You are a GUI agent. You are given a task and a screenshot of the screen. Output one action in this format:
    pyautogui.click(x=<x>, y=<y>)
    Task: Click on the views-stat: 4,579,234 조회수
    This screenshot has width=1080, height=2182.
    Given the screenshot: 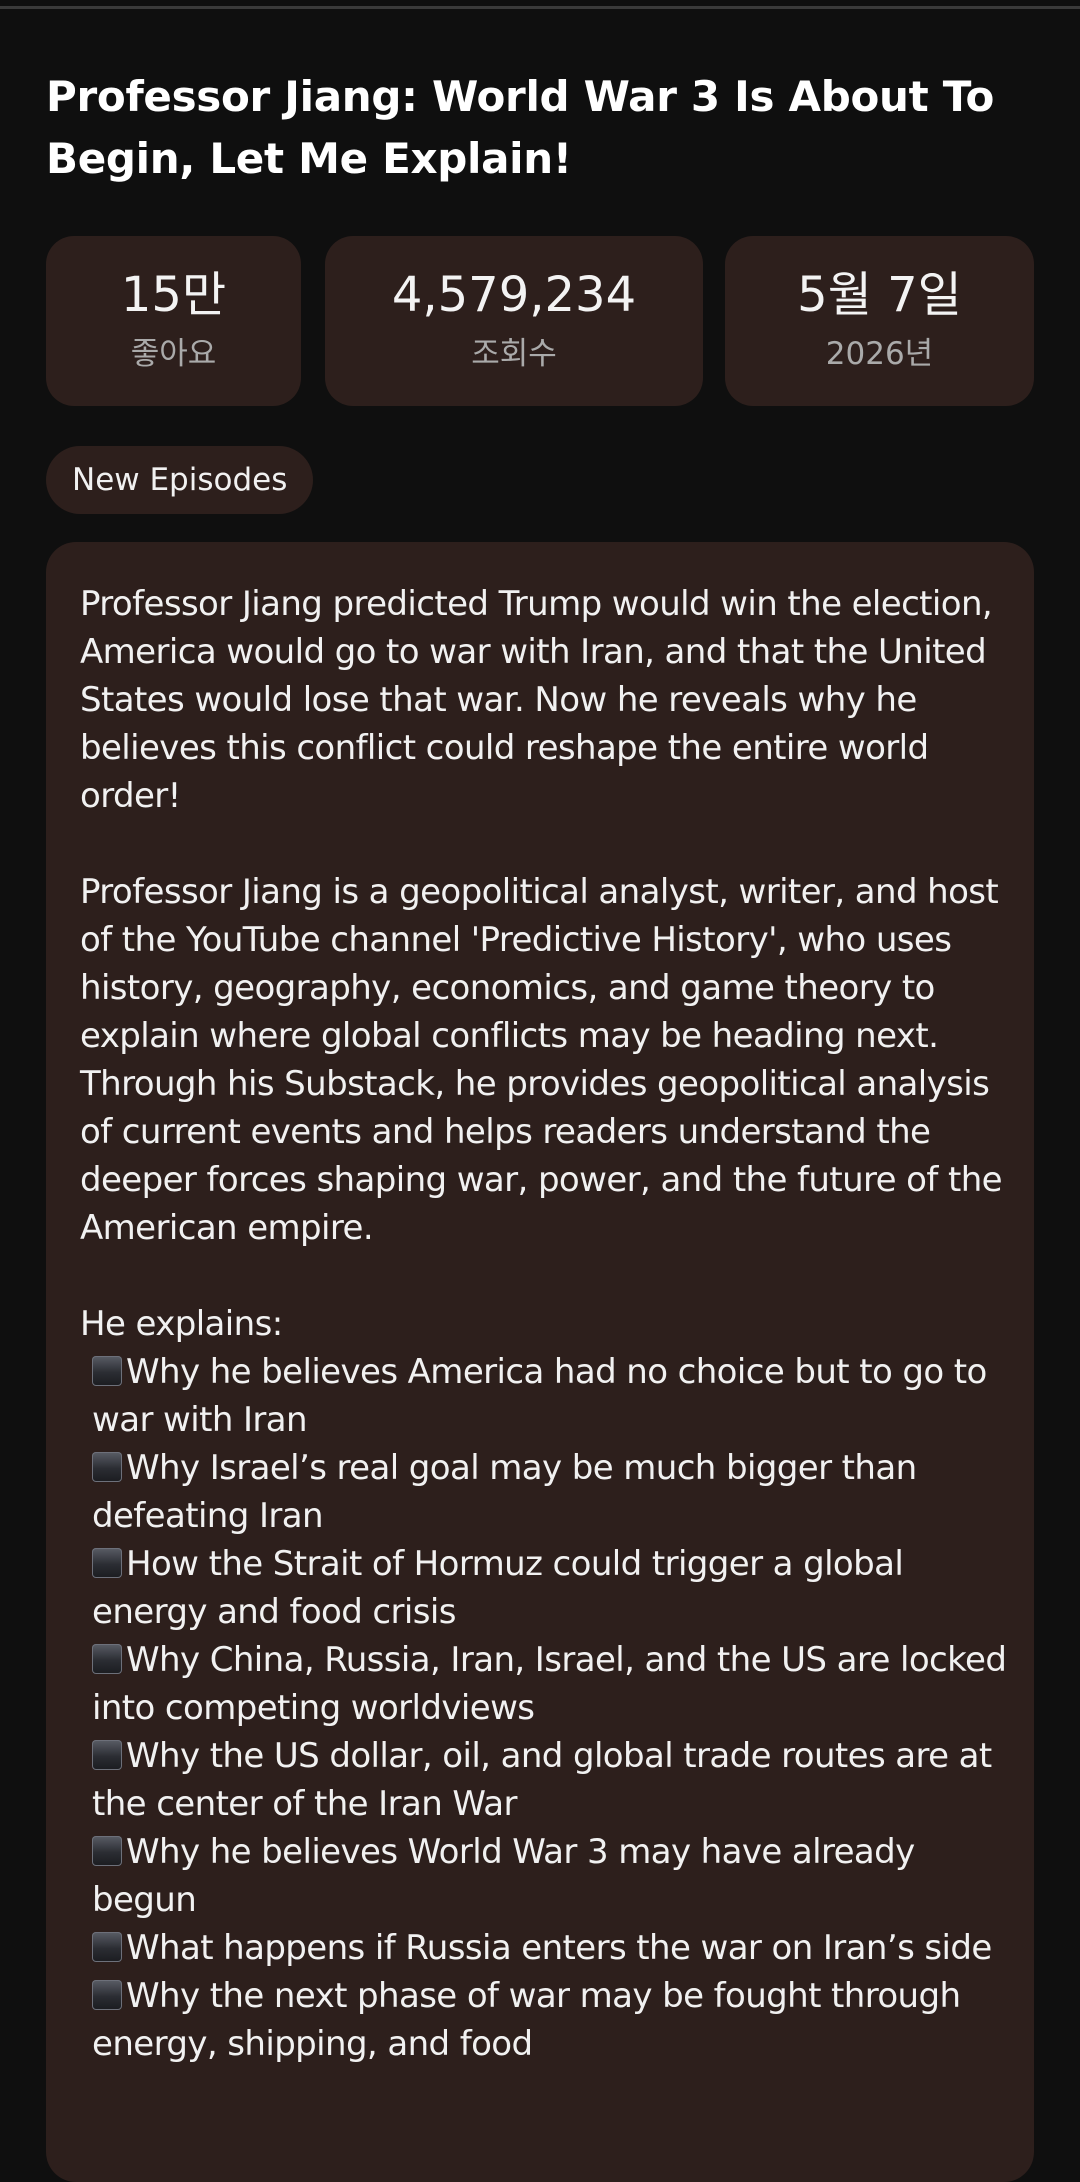 What is the action you would take?
    pyautogui.click(x=514, y=321)
    